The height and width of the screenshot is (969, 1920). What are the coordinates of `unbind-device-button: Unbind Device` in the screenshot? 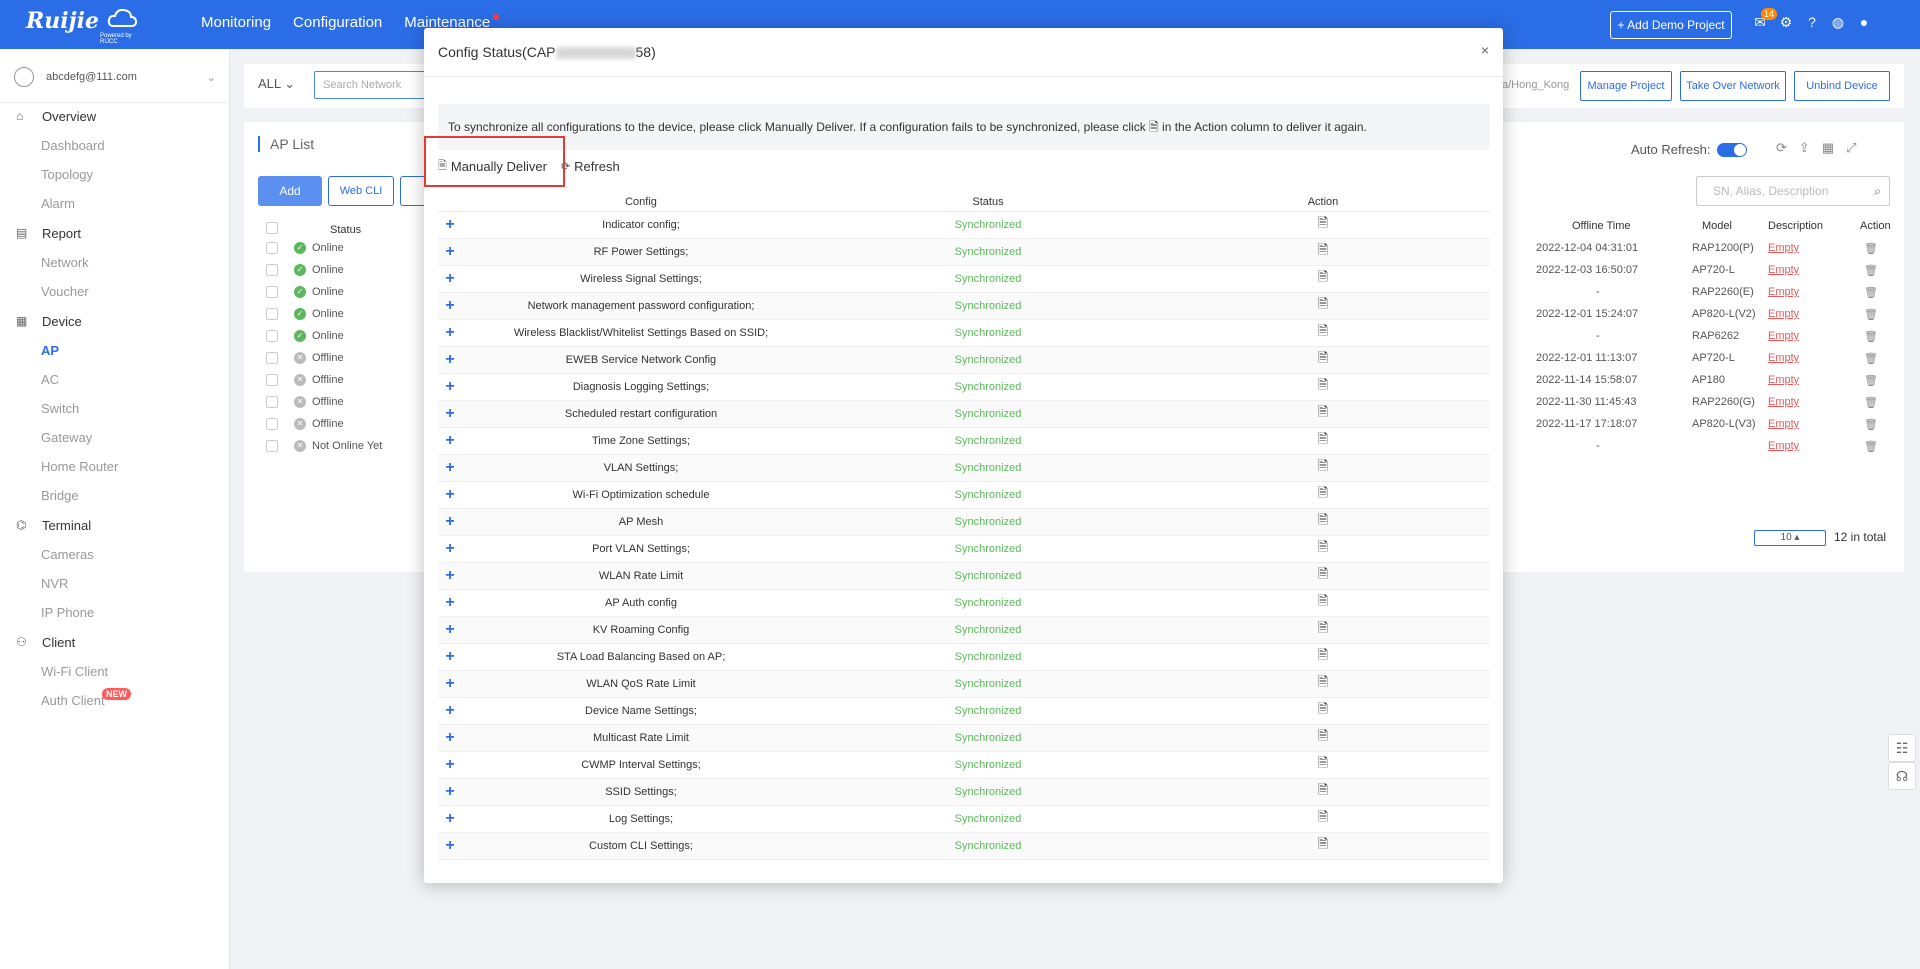 It's located at (1842, 86).